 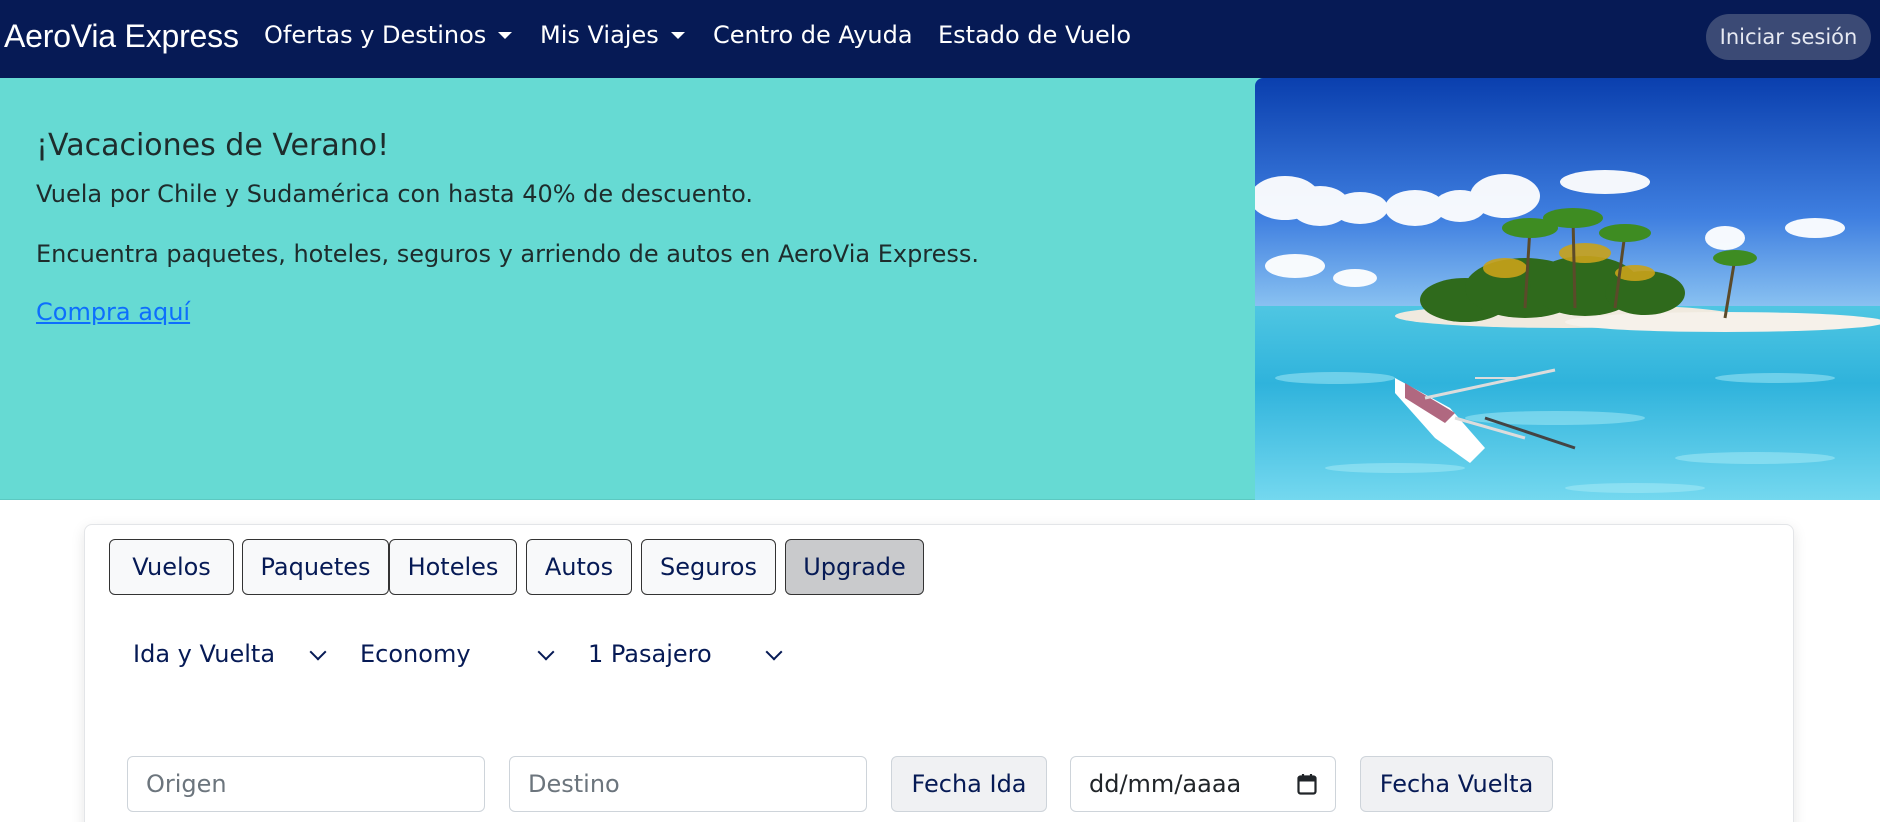 What do you see at coordinates (121, 36) in the screenshot?
I see `brand-logo: AeroVia Express` at bounding box center [121, 36].